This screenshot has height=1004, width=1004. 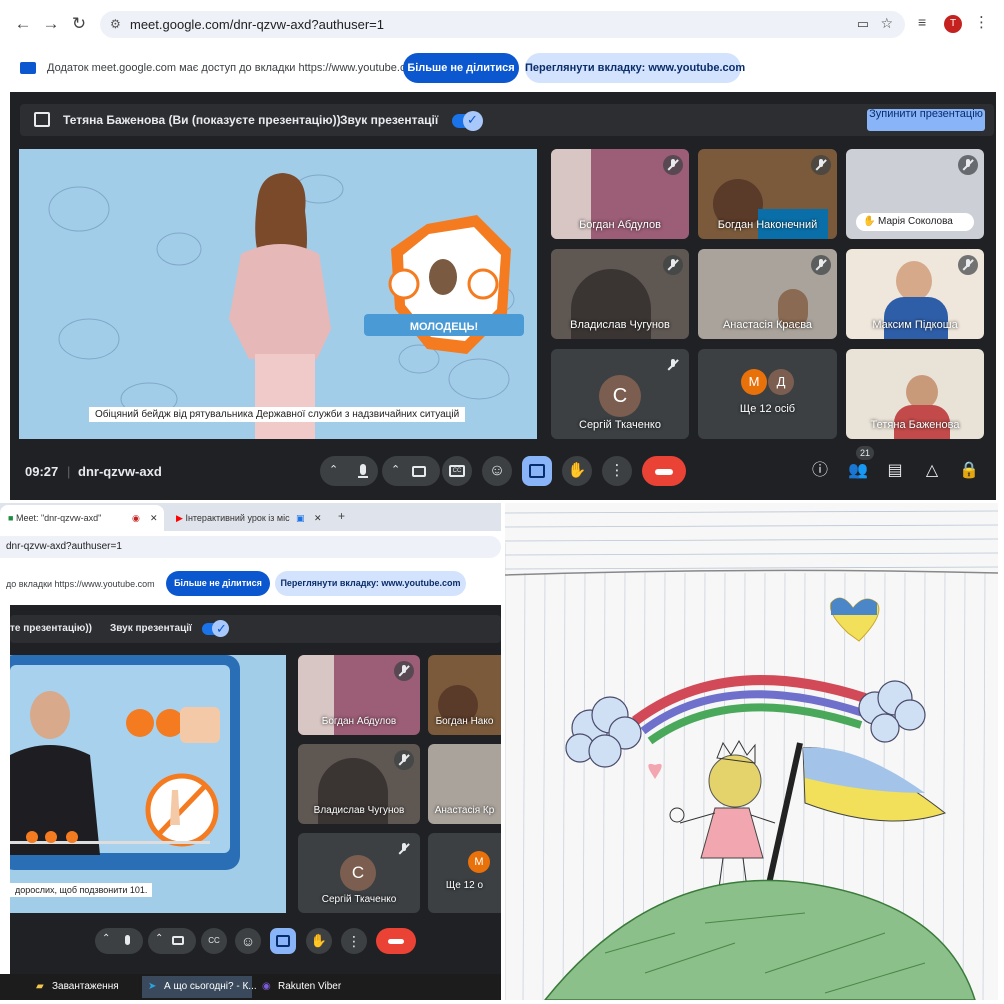 I want to click on back-arrow-icon: ←, so click(x=23, y=24).